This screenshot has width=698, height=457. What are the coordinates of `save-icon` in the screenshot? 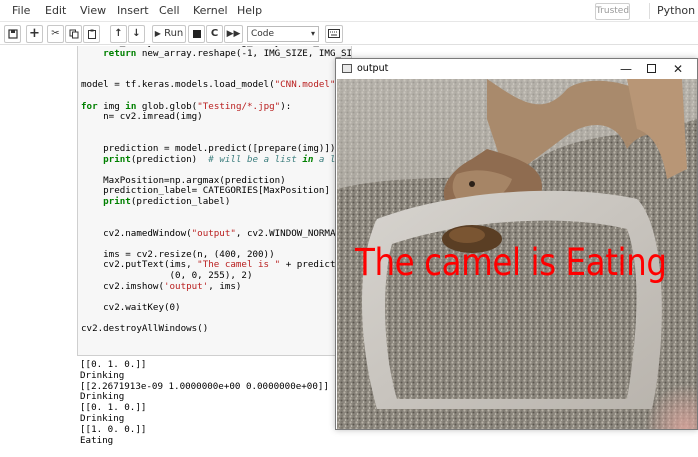 It's located at (12, 34).